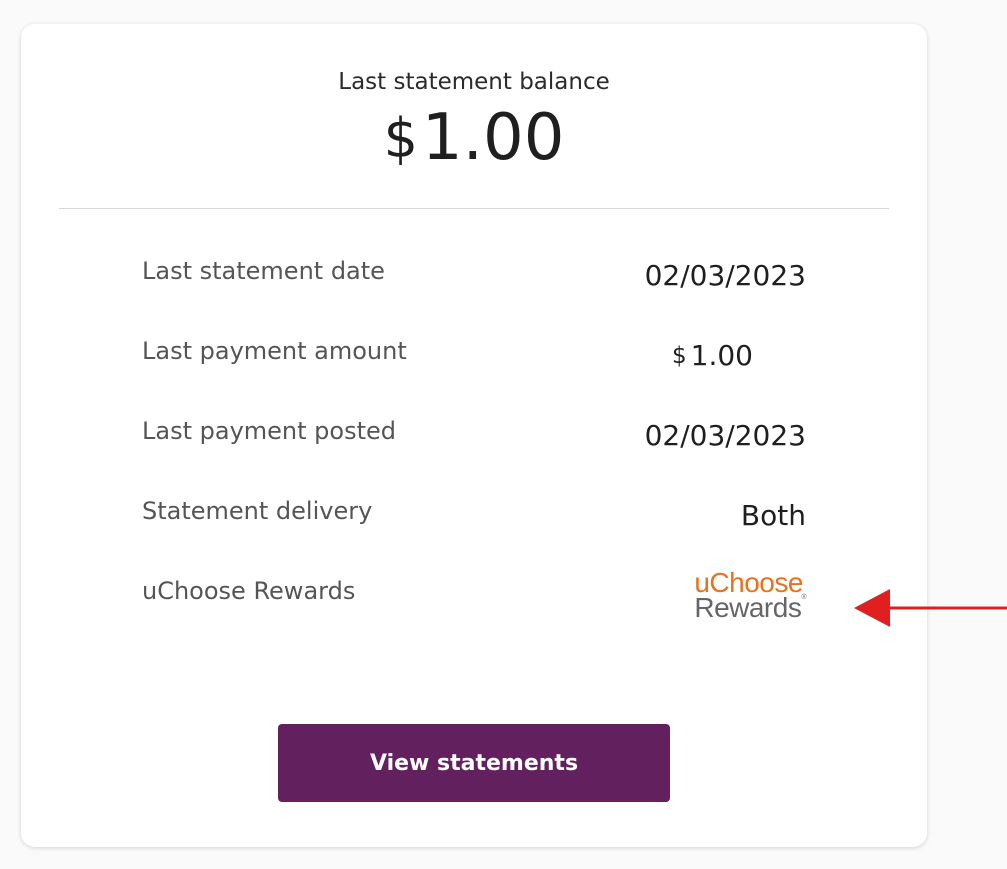 The width and height of the screenshot is (1007, 869). Describe the element at coordinates (679, 356) in the screenshot. I see `payment-currency: $` at that location.